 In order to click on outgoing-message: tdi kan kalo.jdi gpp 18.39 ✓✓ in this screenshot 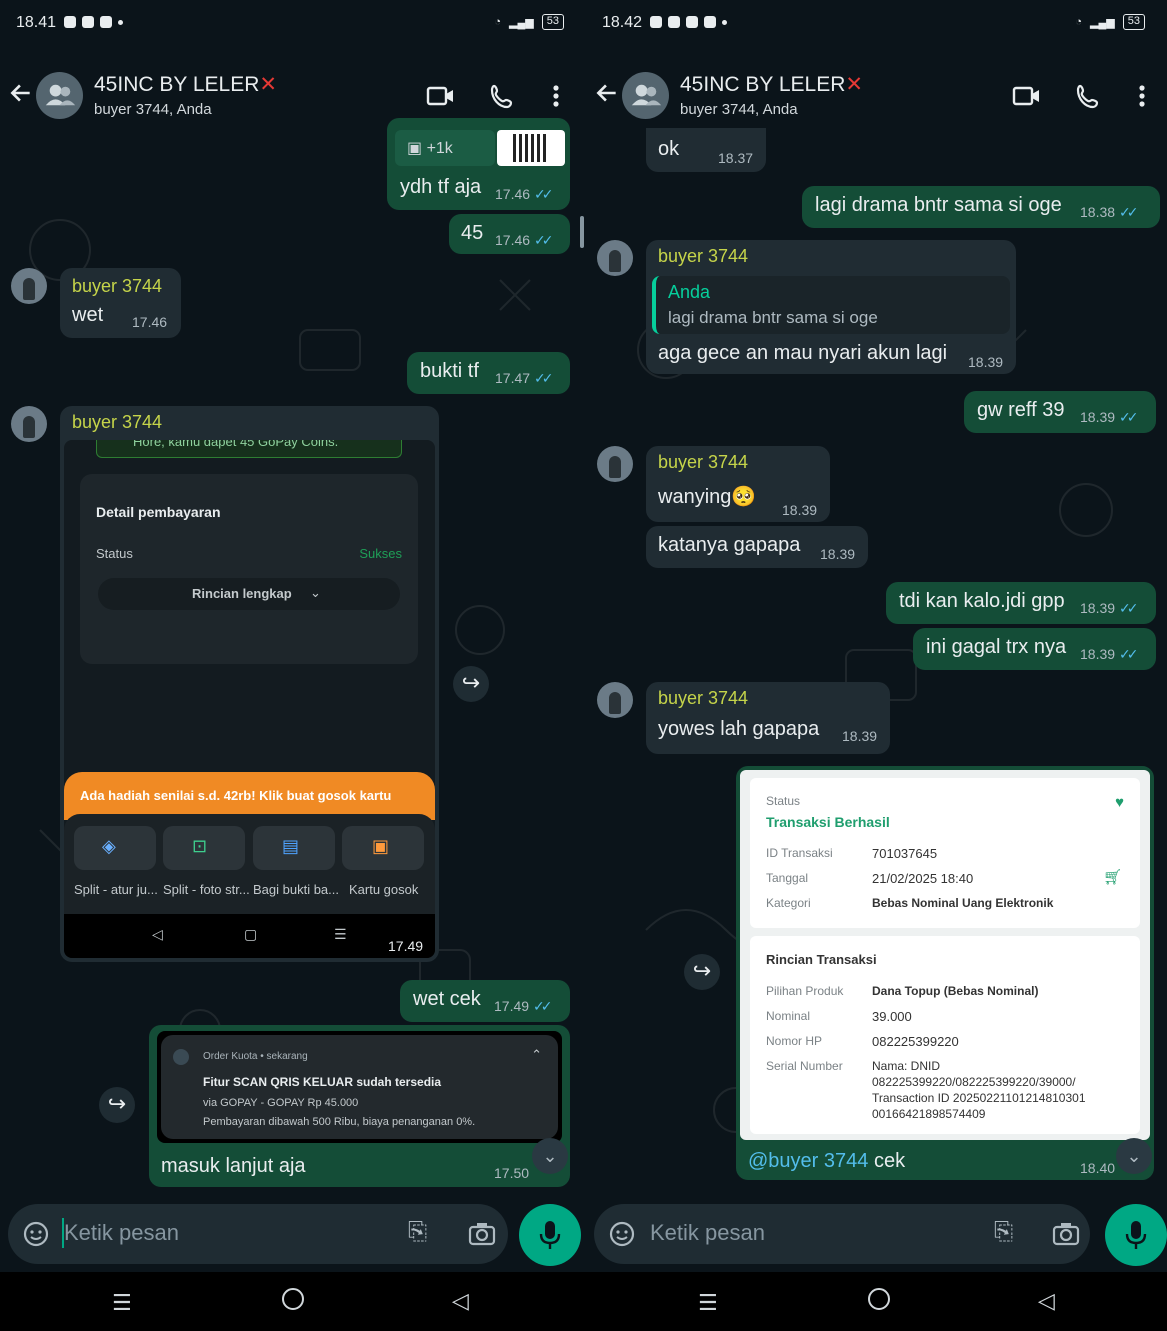, I will do `click(1021, 603)`.